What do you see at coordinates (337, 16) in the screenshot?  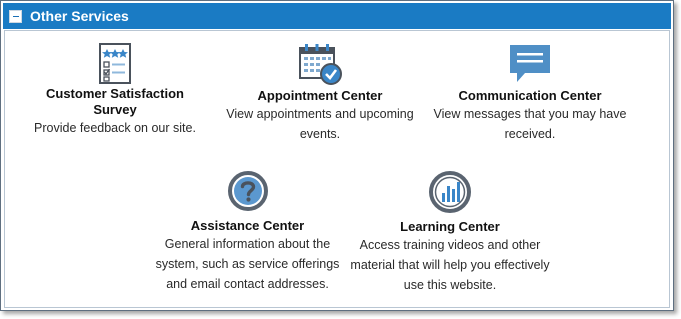 I see `panel-header: Other Services` at bounding box center [337, 16].